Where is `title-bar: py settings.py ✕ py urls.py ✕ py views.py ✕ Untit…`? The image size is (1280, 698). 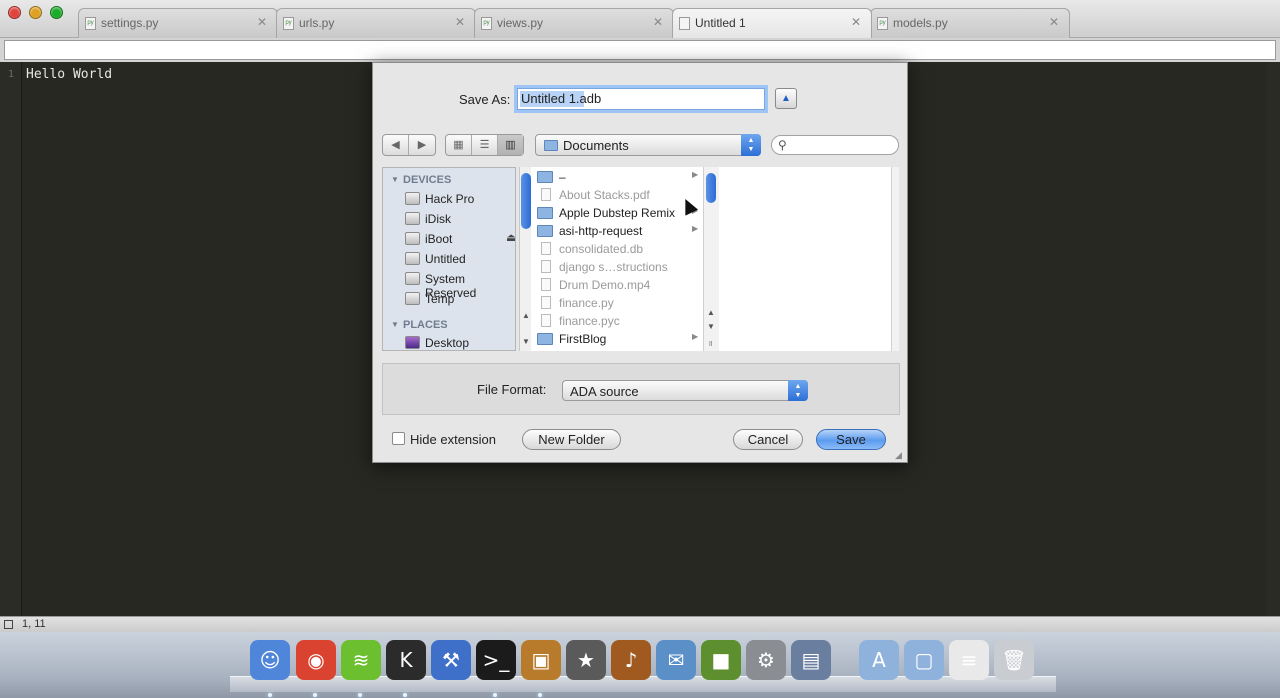
title-bar: py settings.py ✕ py urls.py ✕ py views.py ✕ Untit… is located at coordinates (640, 19).